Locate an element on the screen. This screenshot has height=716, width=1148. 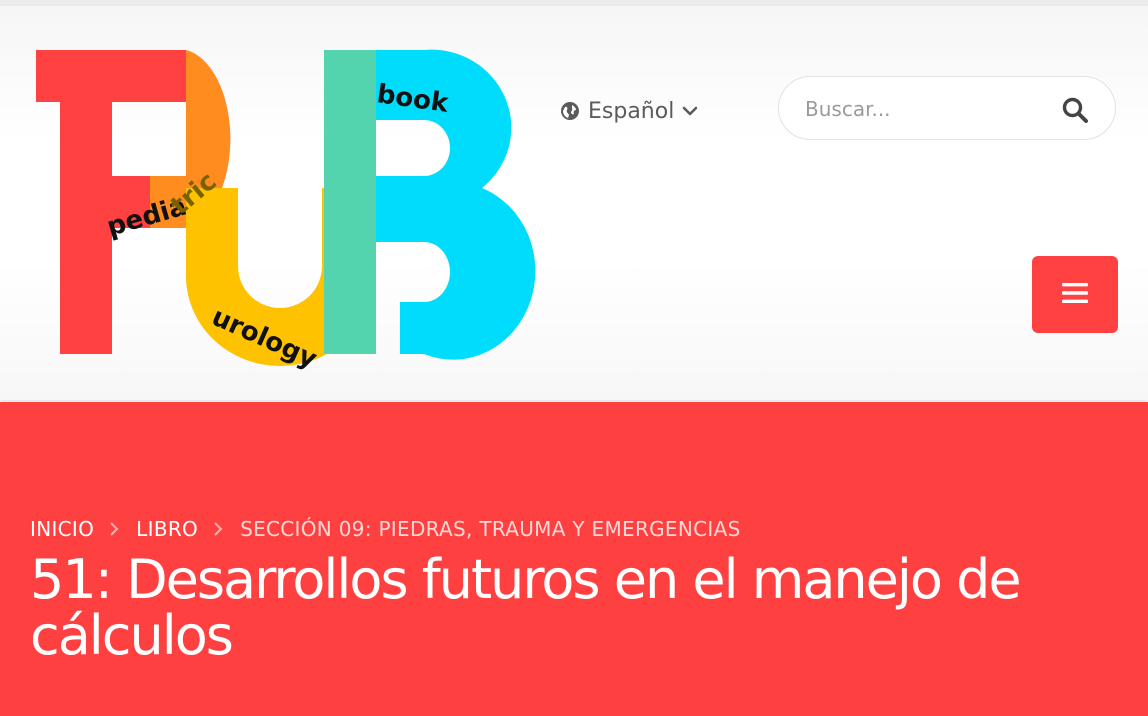
chevron-down-icon is located at coordinates (690, 111).